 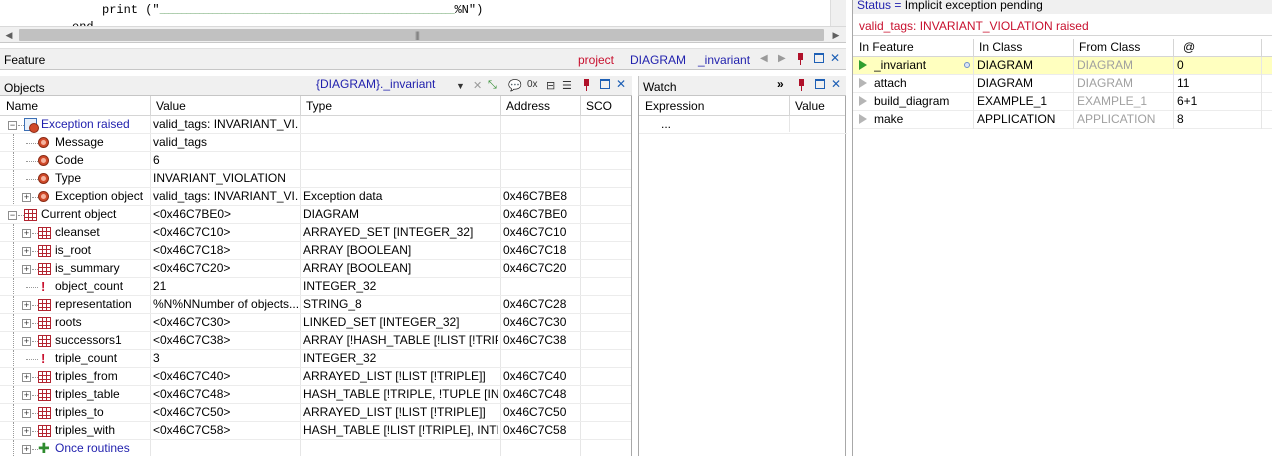 What do you see at coordinates (477, 85) in the screenshot?
I see `remove-icon: ✕` at bounding box center [477, 85].